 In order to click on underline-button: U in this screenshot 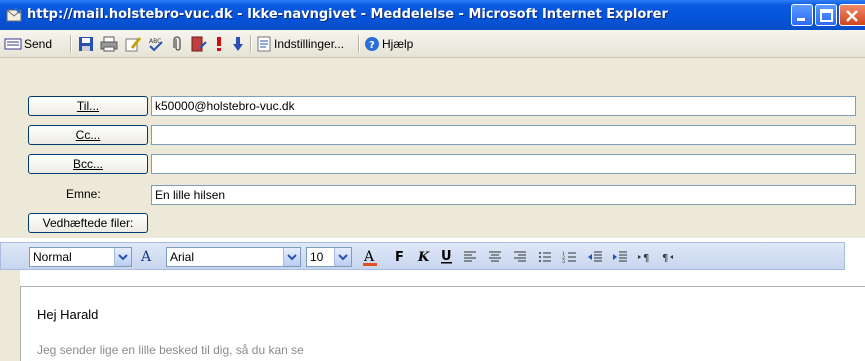, I will do `click(447, 257)`.